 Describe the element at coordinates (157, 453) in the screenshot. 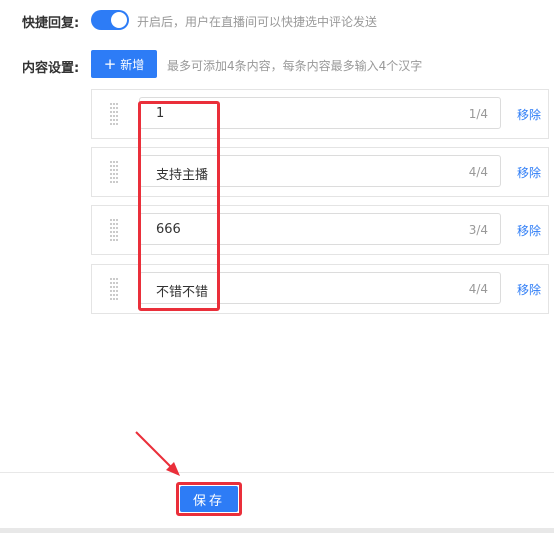

I see `annotation-arrow-icon` at that location.